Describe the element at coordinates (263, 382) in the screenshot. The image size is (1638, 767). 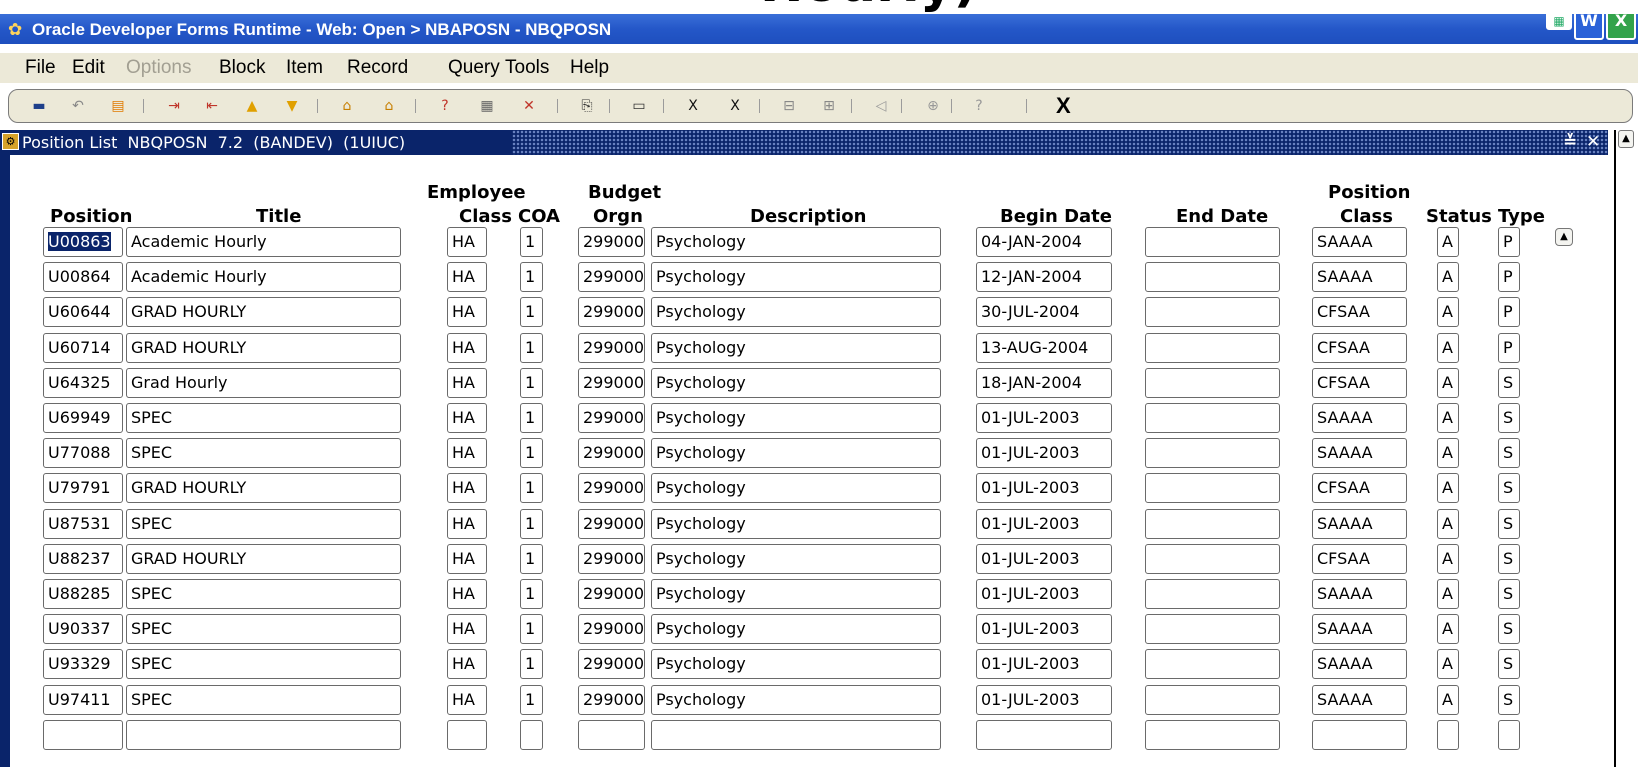
I see `title-field: Grad Hourly` at that location.